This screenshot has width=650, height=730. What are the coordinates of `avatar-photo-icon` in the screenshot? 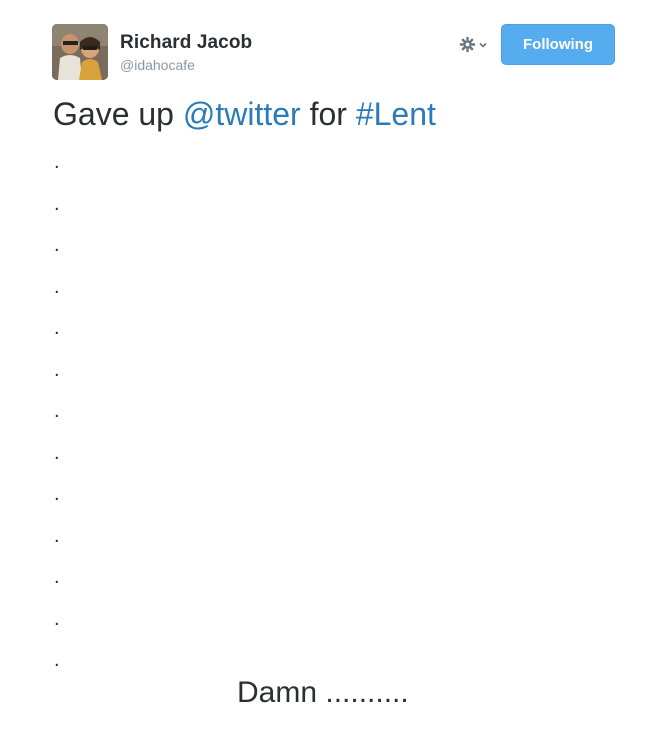 It's located at (80, 52).